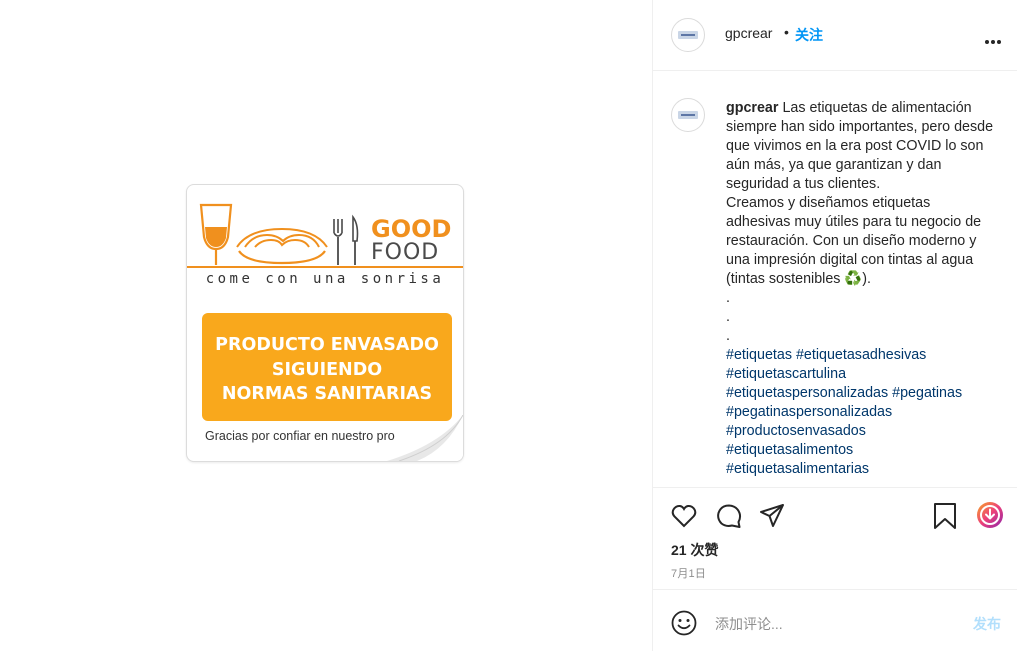  Describe the element at coordinates (835, 620) in the screenshot. I see `comment-bar: 添加评论... 发布` at that location.